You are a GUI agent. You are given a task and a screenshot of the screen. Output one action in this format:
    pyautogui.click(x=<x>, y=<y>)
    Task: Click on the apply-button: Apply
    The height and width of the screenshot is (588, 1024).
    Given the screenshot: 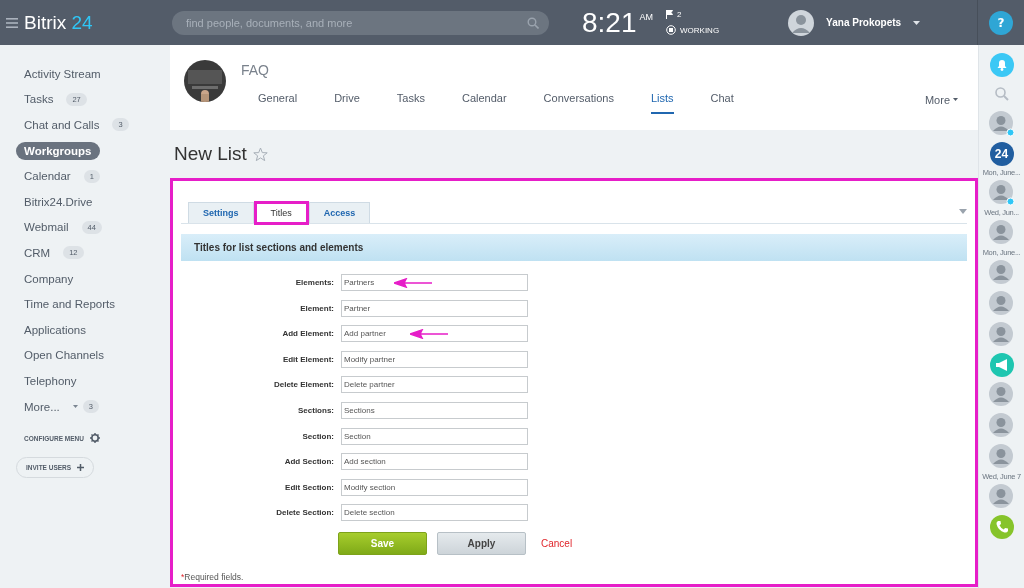 What is the action you would take?
    pyautogui.click(x=481, y=544)
    